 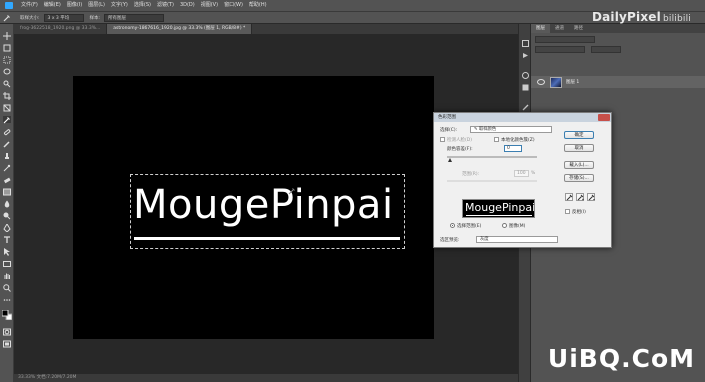 What do you see at coordinates (7, 299) in the screenshot?
I see `more-tools-icon` at bounding box center [7, 299].